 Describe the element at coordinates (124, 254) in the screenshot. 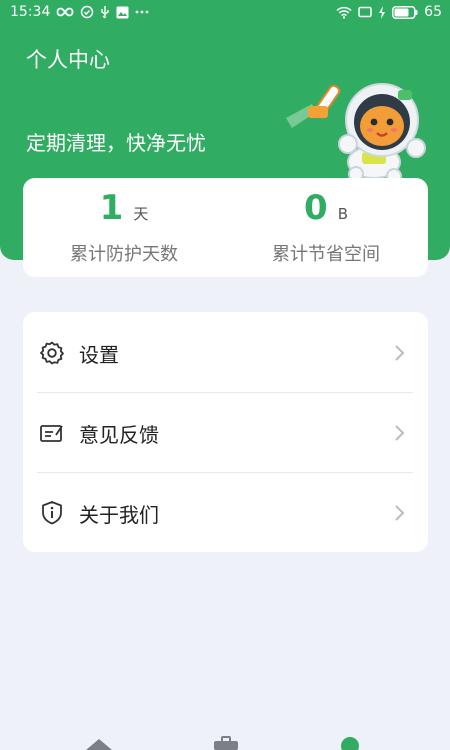

I see `protect-days-label: 累计防护天数` at that location.